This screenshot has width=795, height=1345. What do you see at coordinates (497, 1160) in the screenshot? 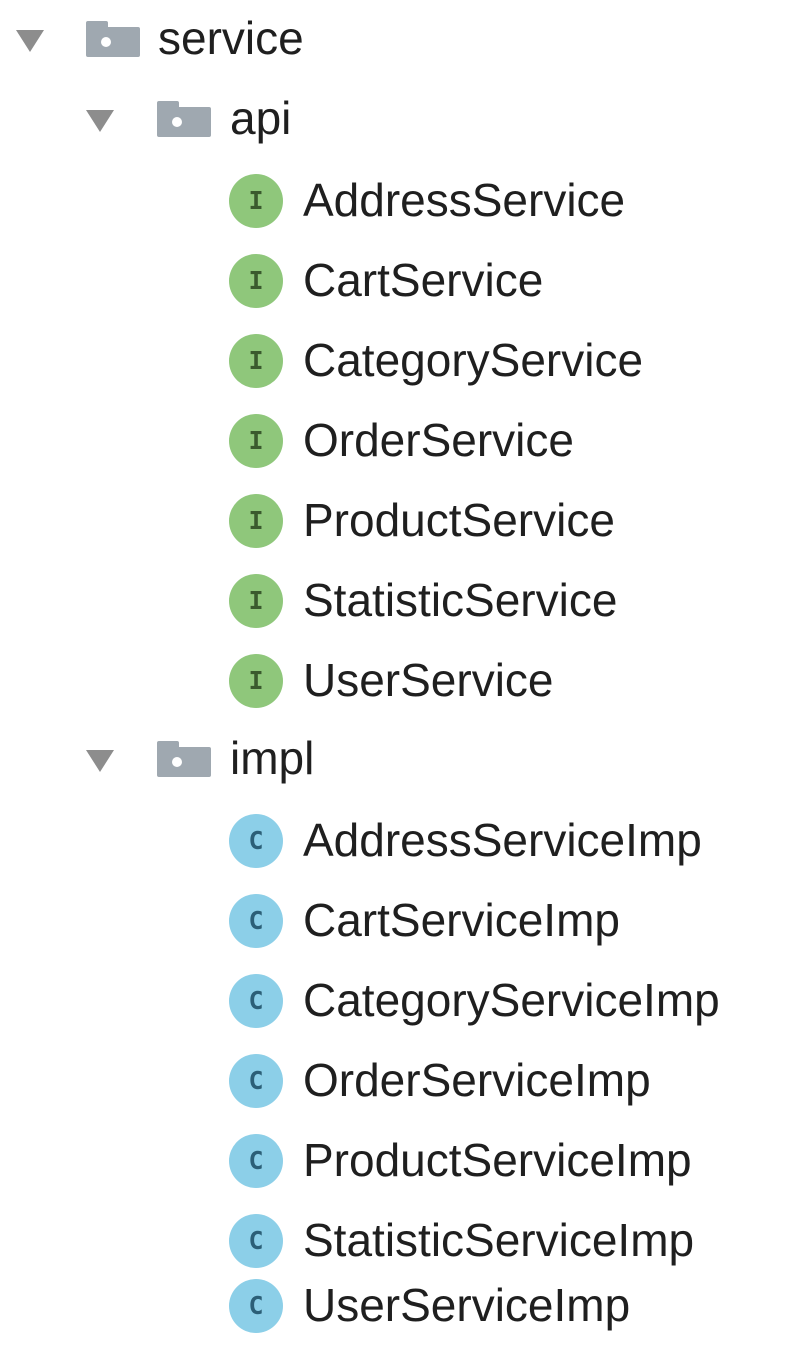
I see `tree-item-label: ProductServiceImp` at bounding box center [497, 1160].